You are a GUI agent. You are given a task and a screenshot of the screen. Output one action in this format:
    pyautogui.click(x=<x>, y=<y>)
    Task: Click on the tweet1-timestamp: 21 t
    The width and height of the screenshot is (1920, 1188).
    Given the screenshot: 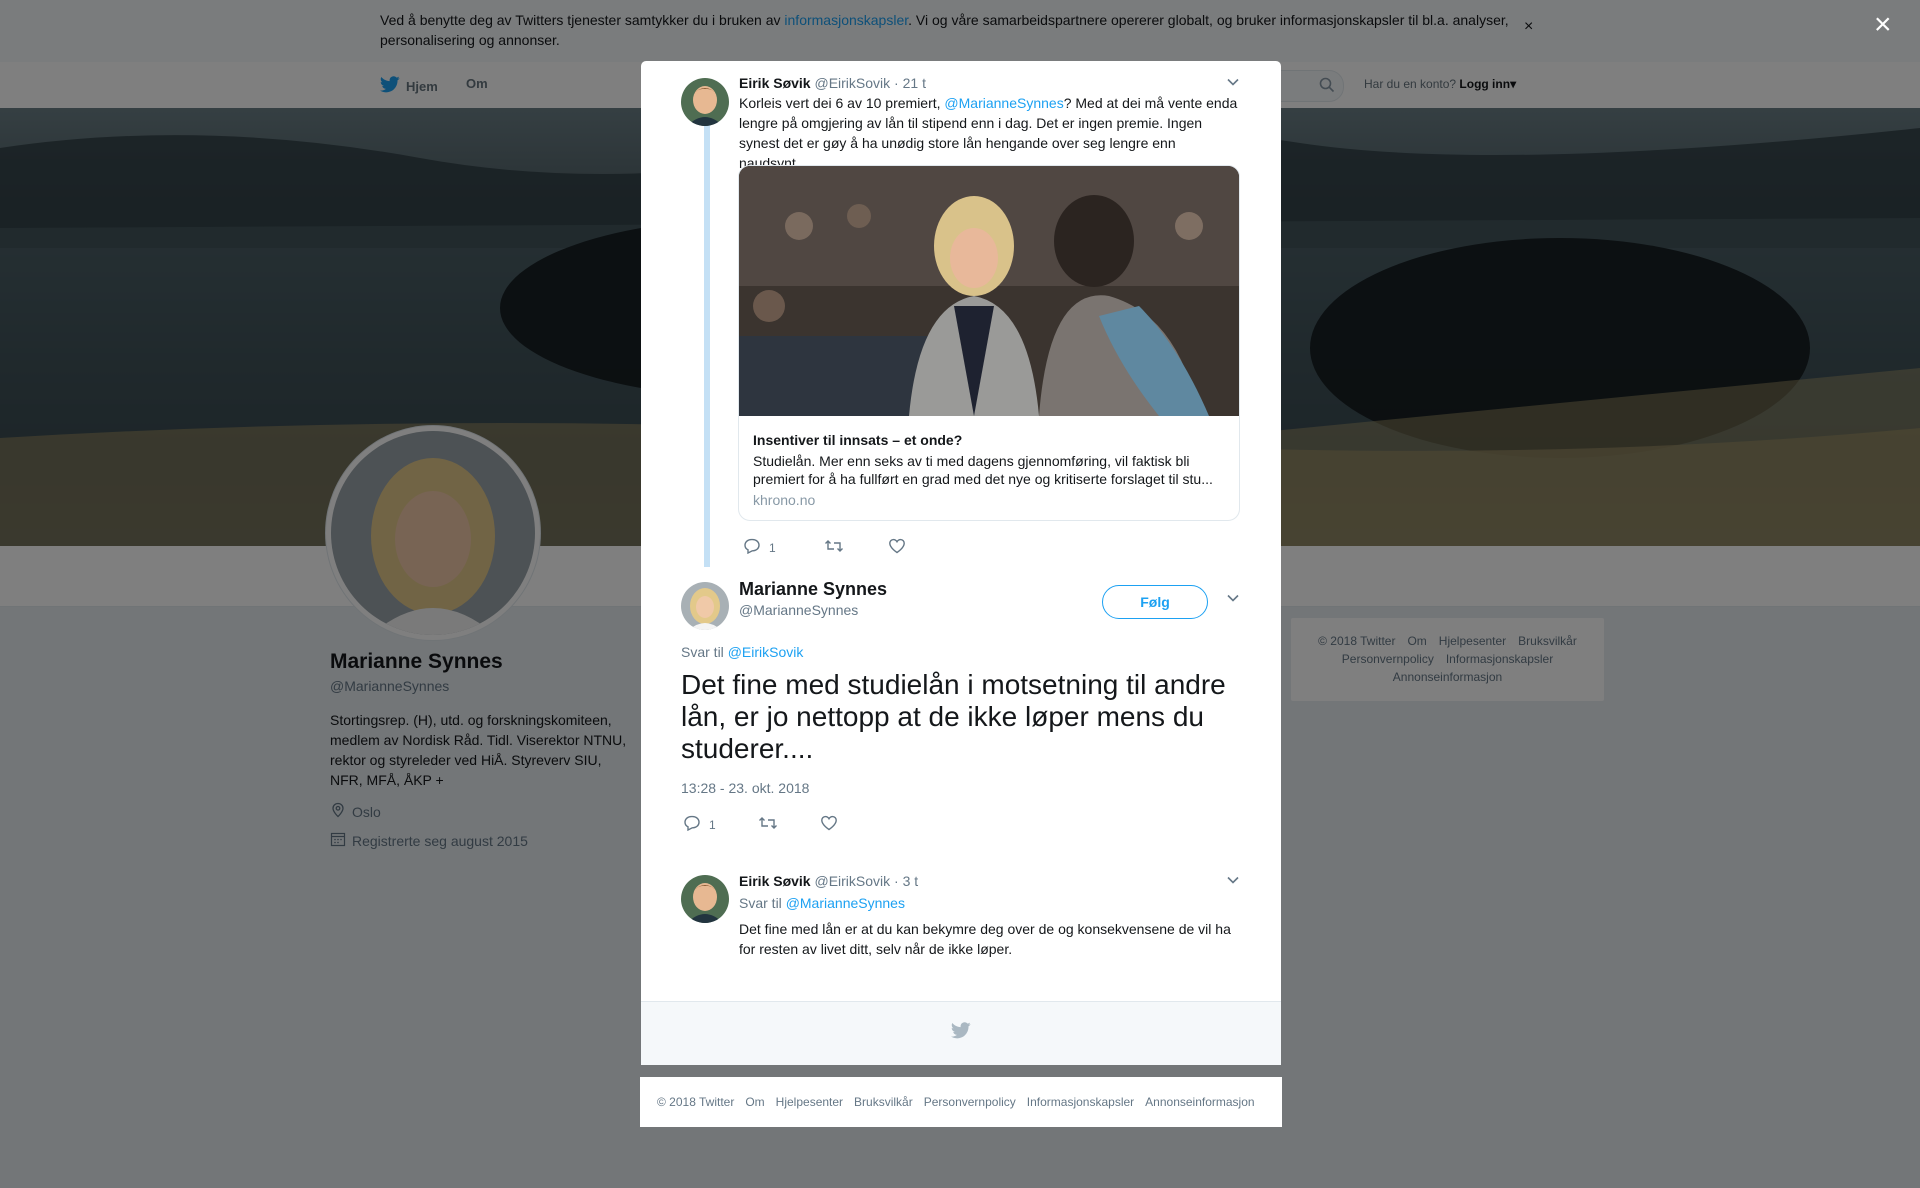 What is the action you would take?
    pyautogui.click(x=914, y=83)
    